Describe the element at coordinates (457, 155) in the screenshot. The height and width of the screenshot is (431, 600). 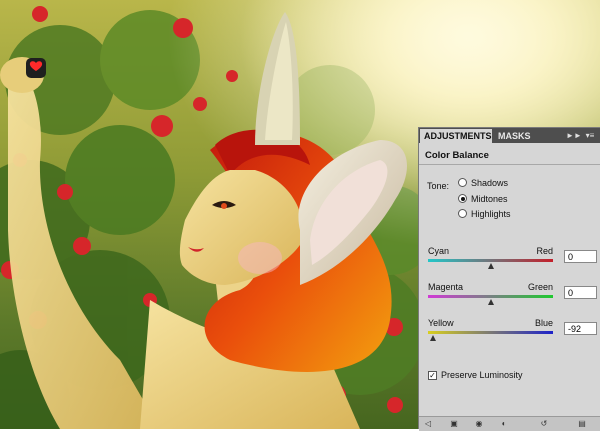
I see `adjustment-title: Color Balance` at that location.